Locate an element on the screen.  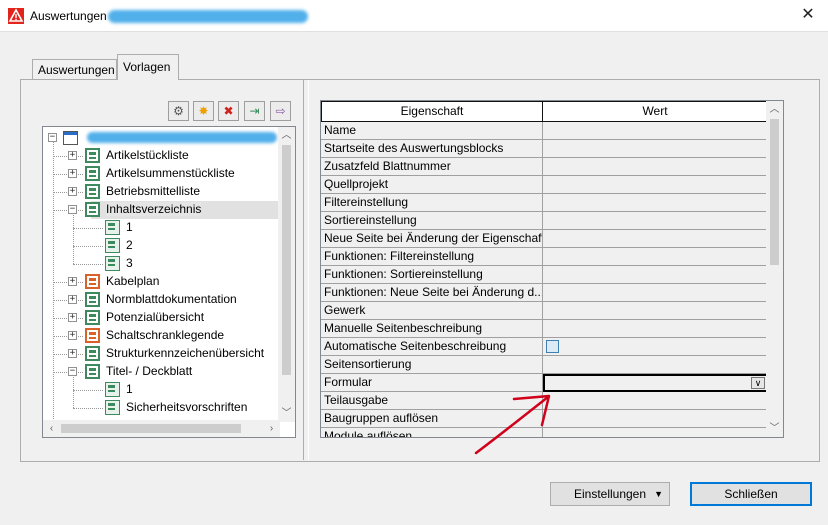
tree-item: − Inhaltsverzeichnis is located at coordinates (161, 210).